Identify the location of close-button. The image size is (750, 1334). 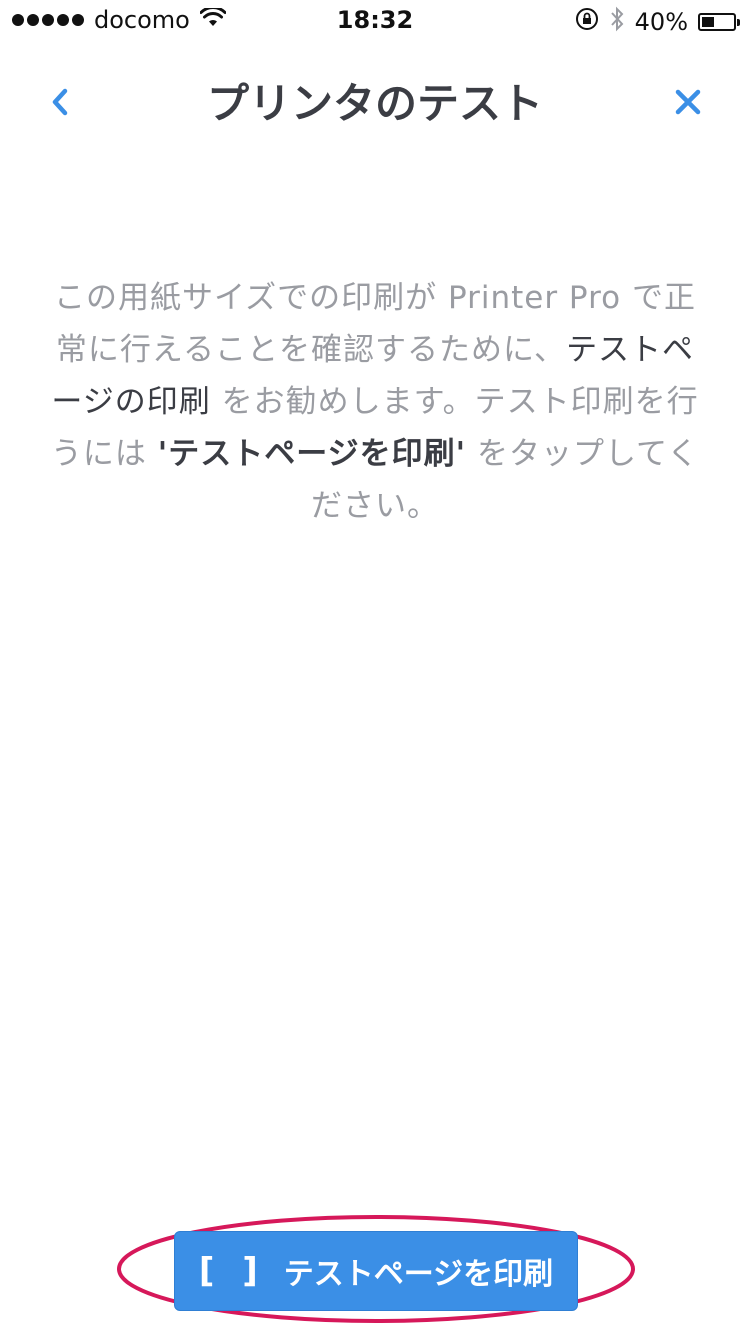
(688, 104).